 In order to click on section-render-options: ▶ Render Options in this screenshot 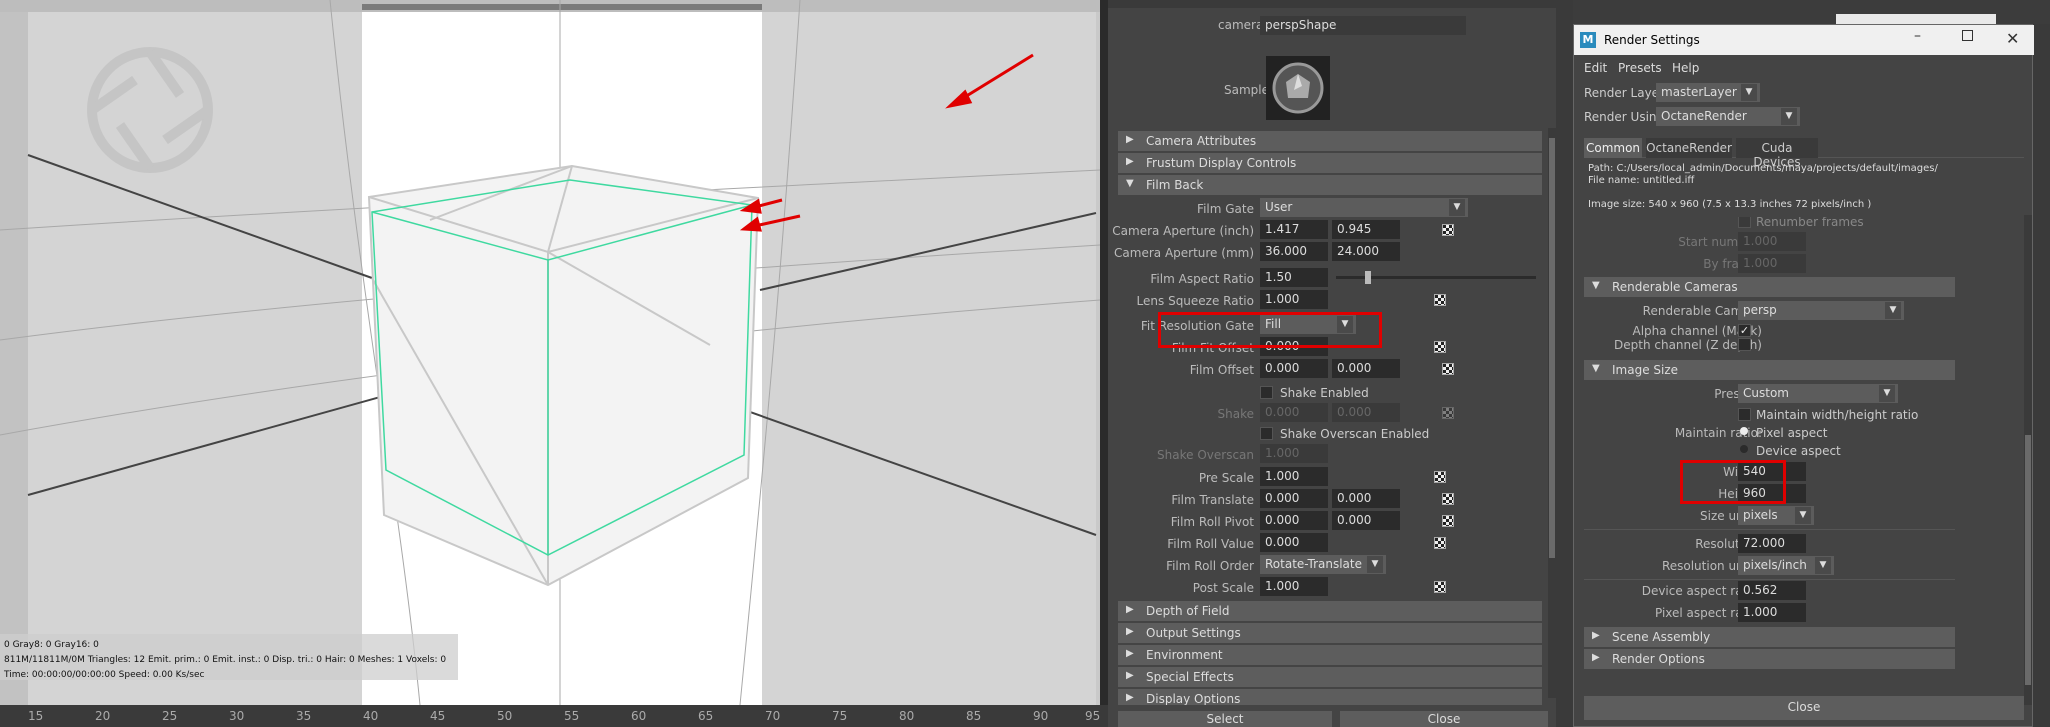, I will do `click(1769, 659)`.